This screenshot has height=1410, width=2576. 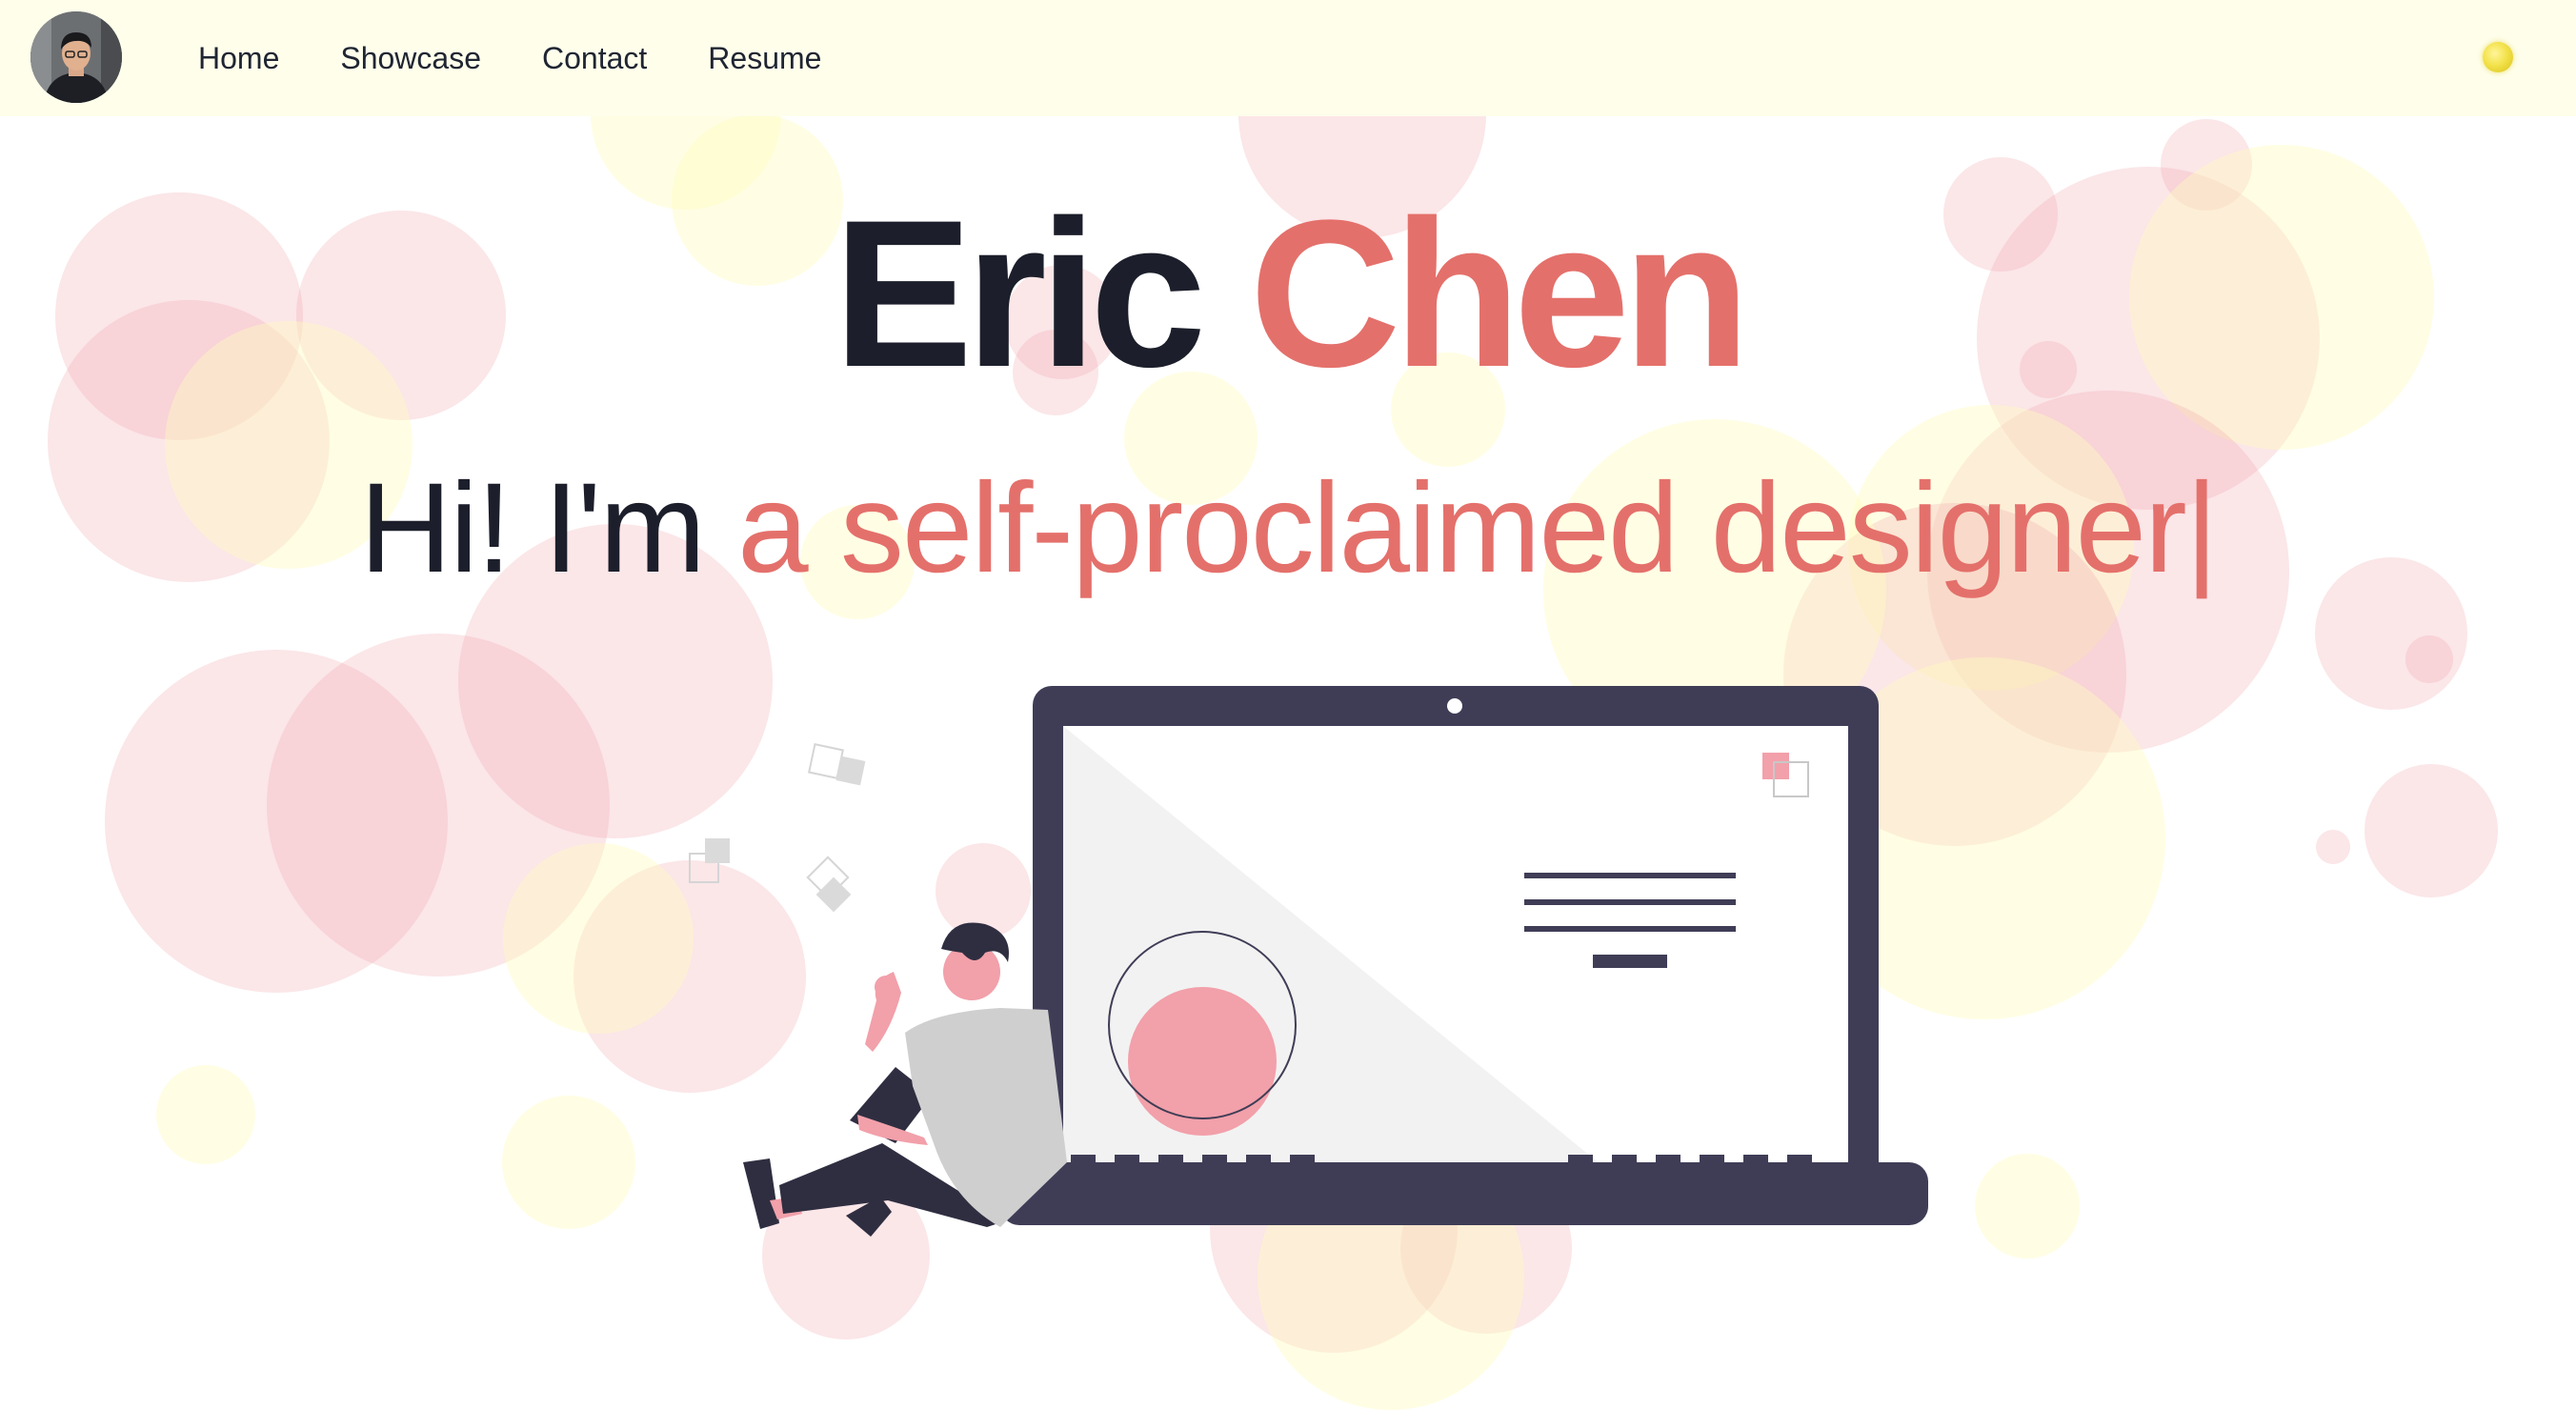 I want to click on avatar-photo, so click(x=76, y=57).